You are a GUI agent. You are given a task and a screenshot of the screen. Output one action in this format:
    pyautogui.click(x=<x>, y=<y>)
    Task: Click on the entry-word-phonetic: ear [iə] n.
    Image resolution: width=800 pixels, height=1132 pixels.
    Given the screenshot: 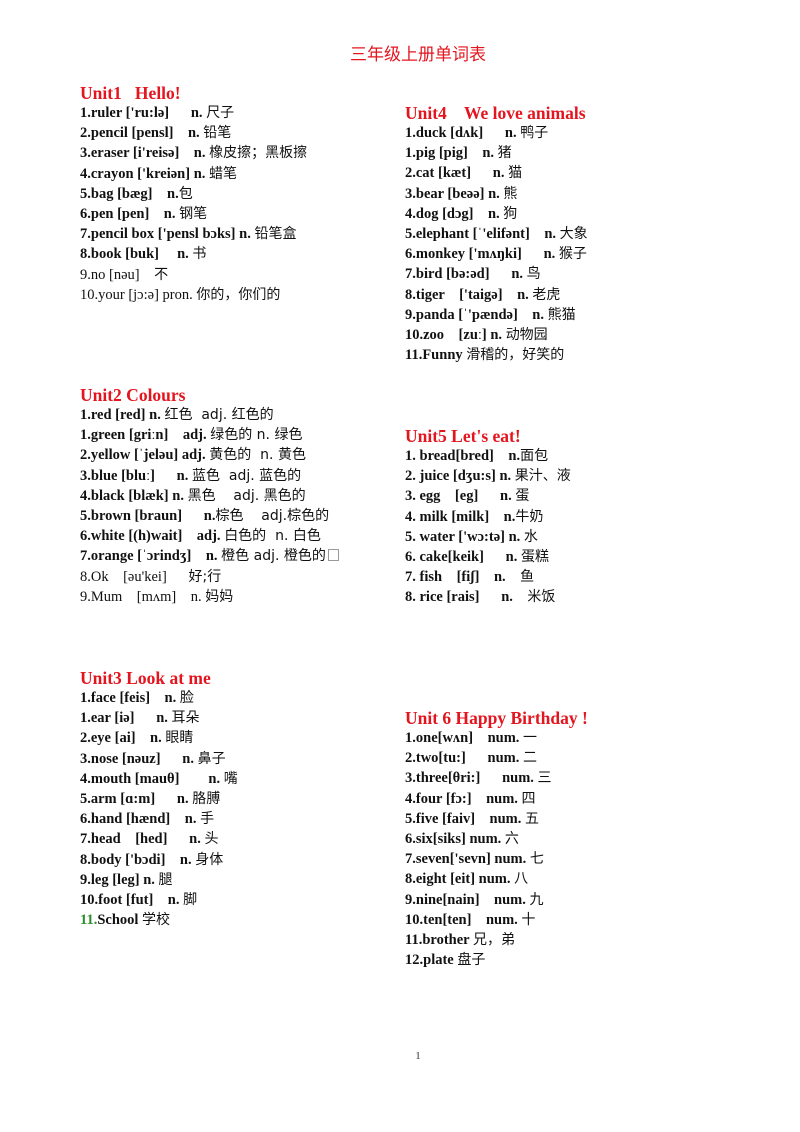 What is the action you would take?
    pyautogui.click(x=131, y=718)
    